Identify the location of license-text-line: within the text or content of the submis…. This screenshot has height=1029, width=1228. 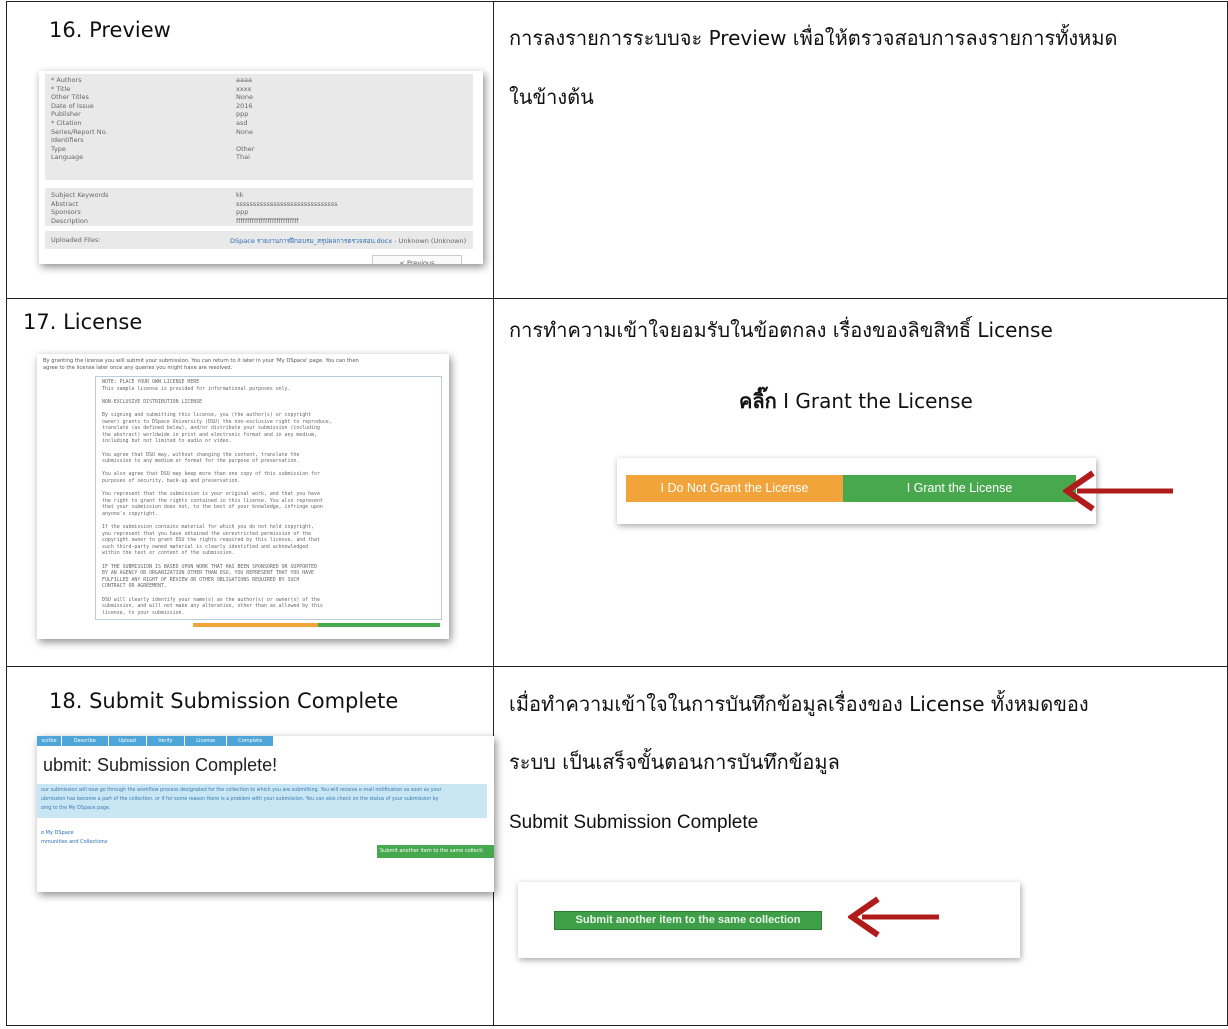
(168, 553).